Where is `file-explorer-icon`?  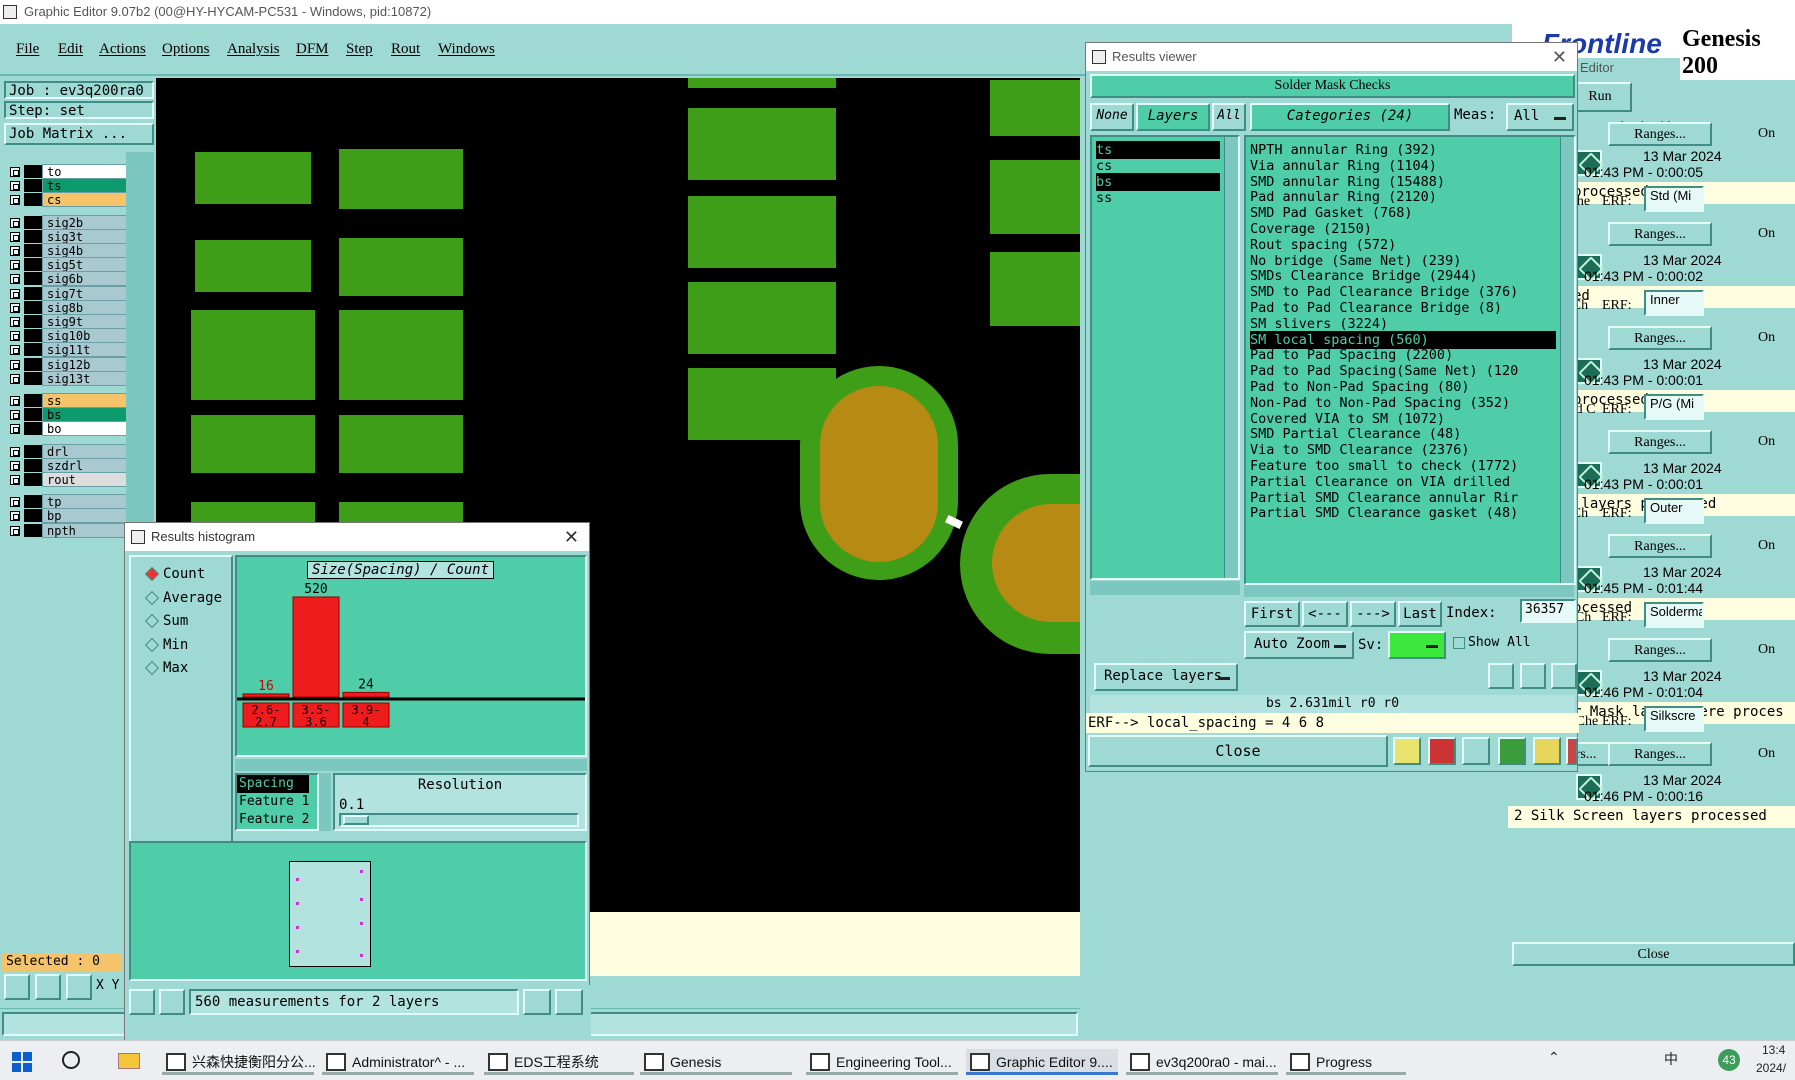 file-explorer-icon is located at coordinates (129, 1061).